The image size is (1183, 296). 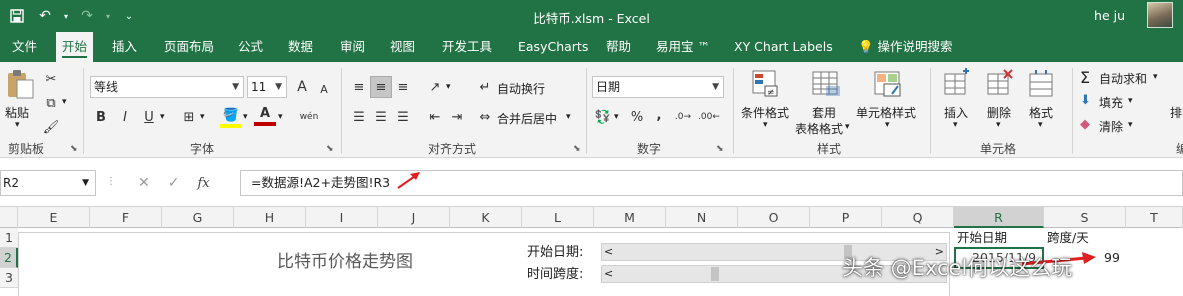 What do you see at coordinates (189, 117) in the screenshot?
I see `borders-icon: ⊞` at bounding box center [189, 117].